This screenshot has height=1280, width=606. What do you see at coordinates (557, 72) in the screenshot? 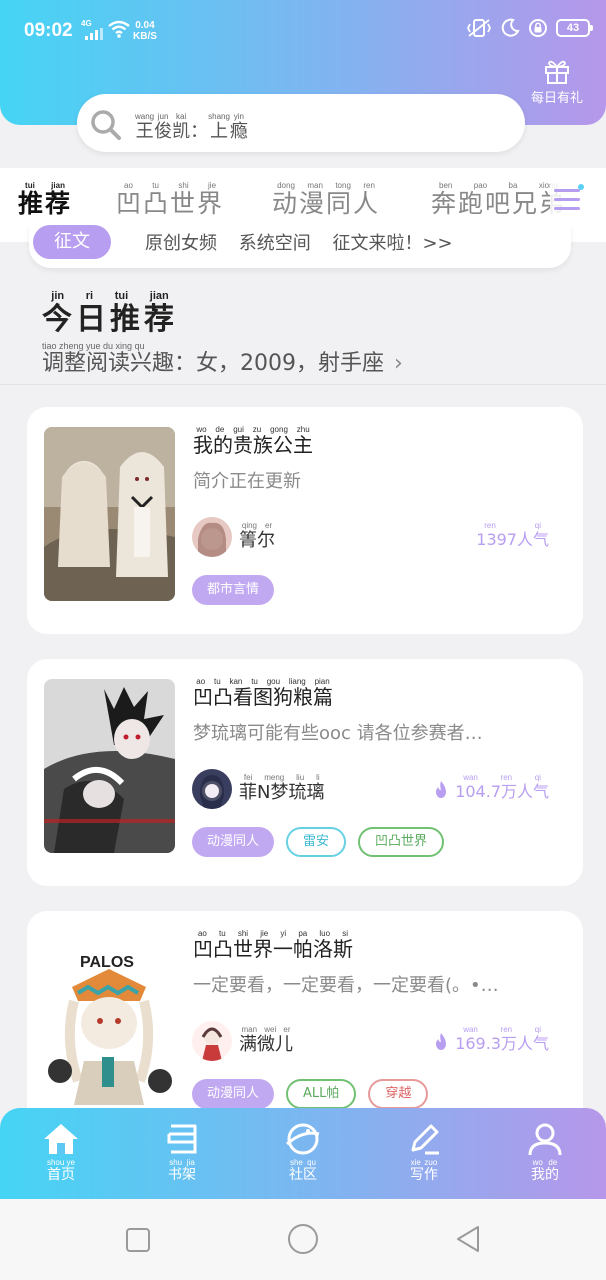
I see `gift-icon` at bounding box center [557, 72].